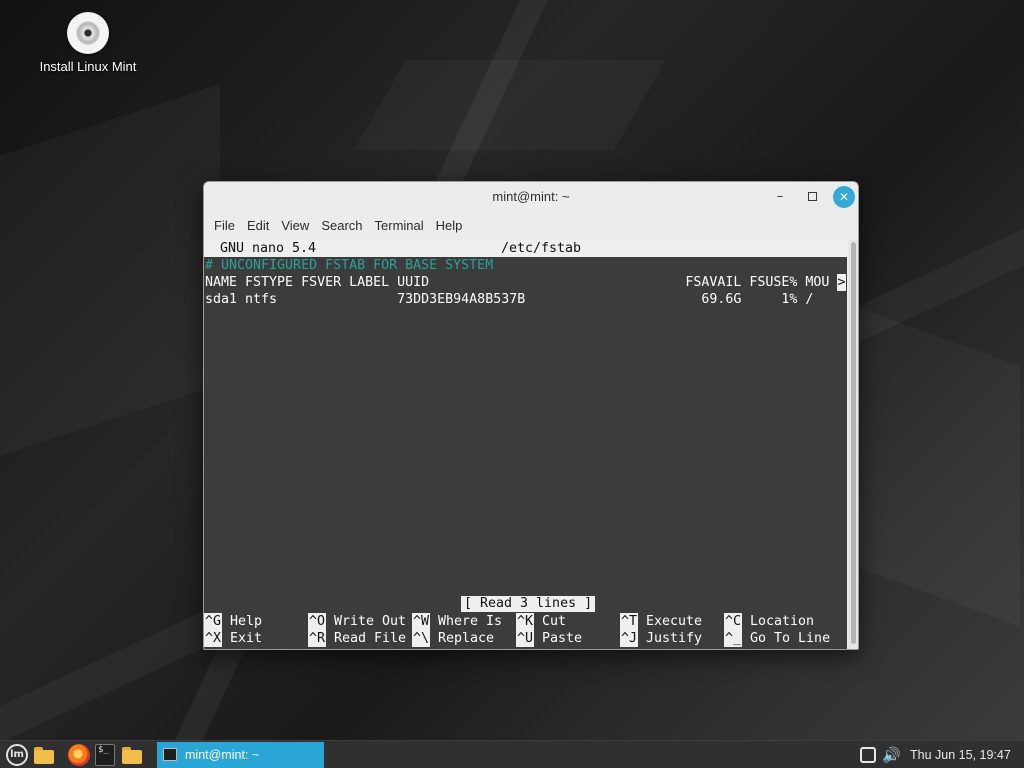  I want to click on shortcut-label: Replace, so click(466, 638).